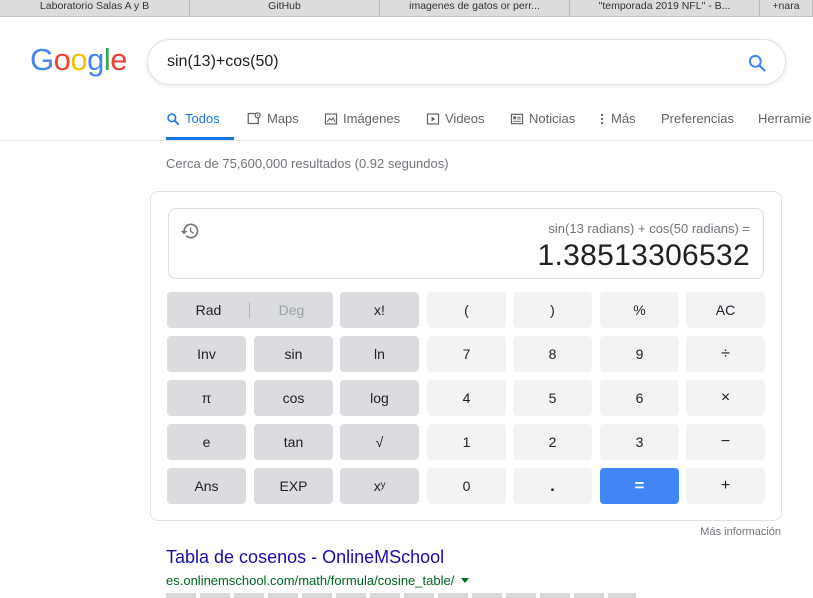  What do you see at coordinates (190, 231) in the screenshot?
I see `history-icon` at bounding box center [190, 231].